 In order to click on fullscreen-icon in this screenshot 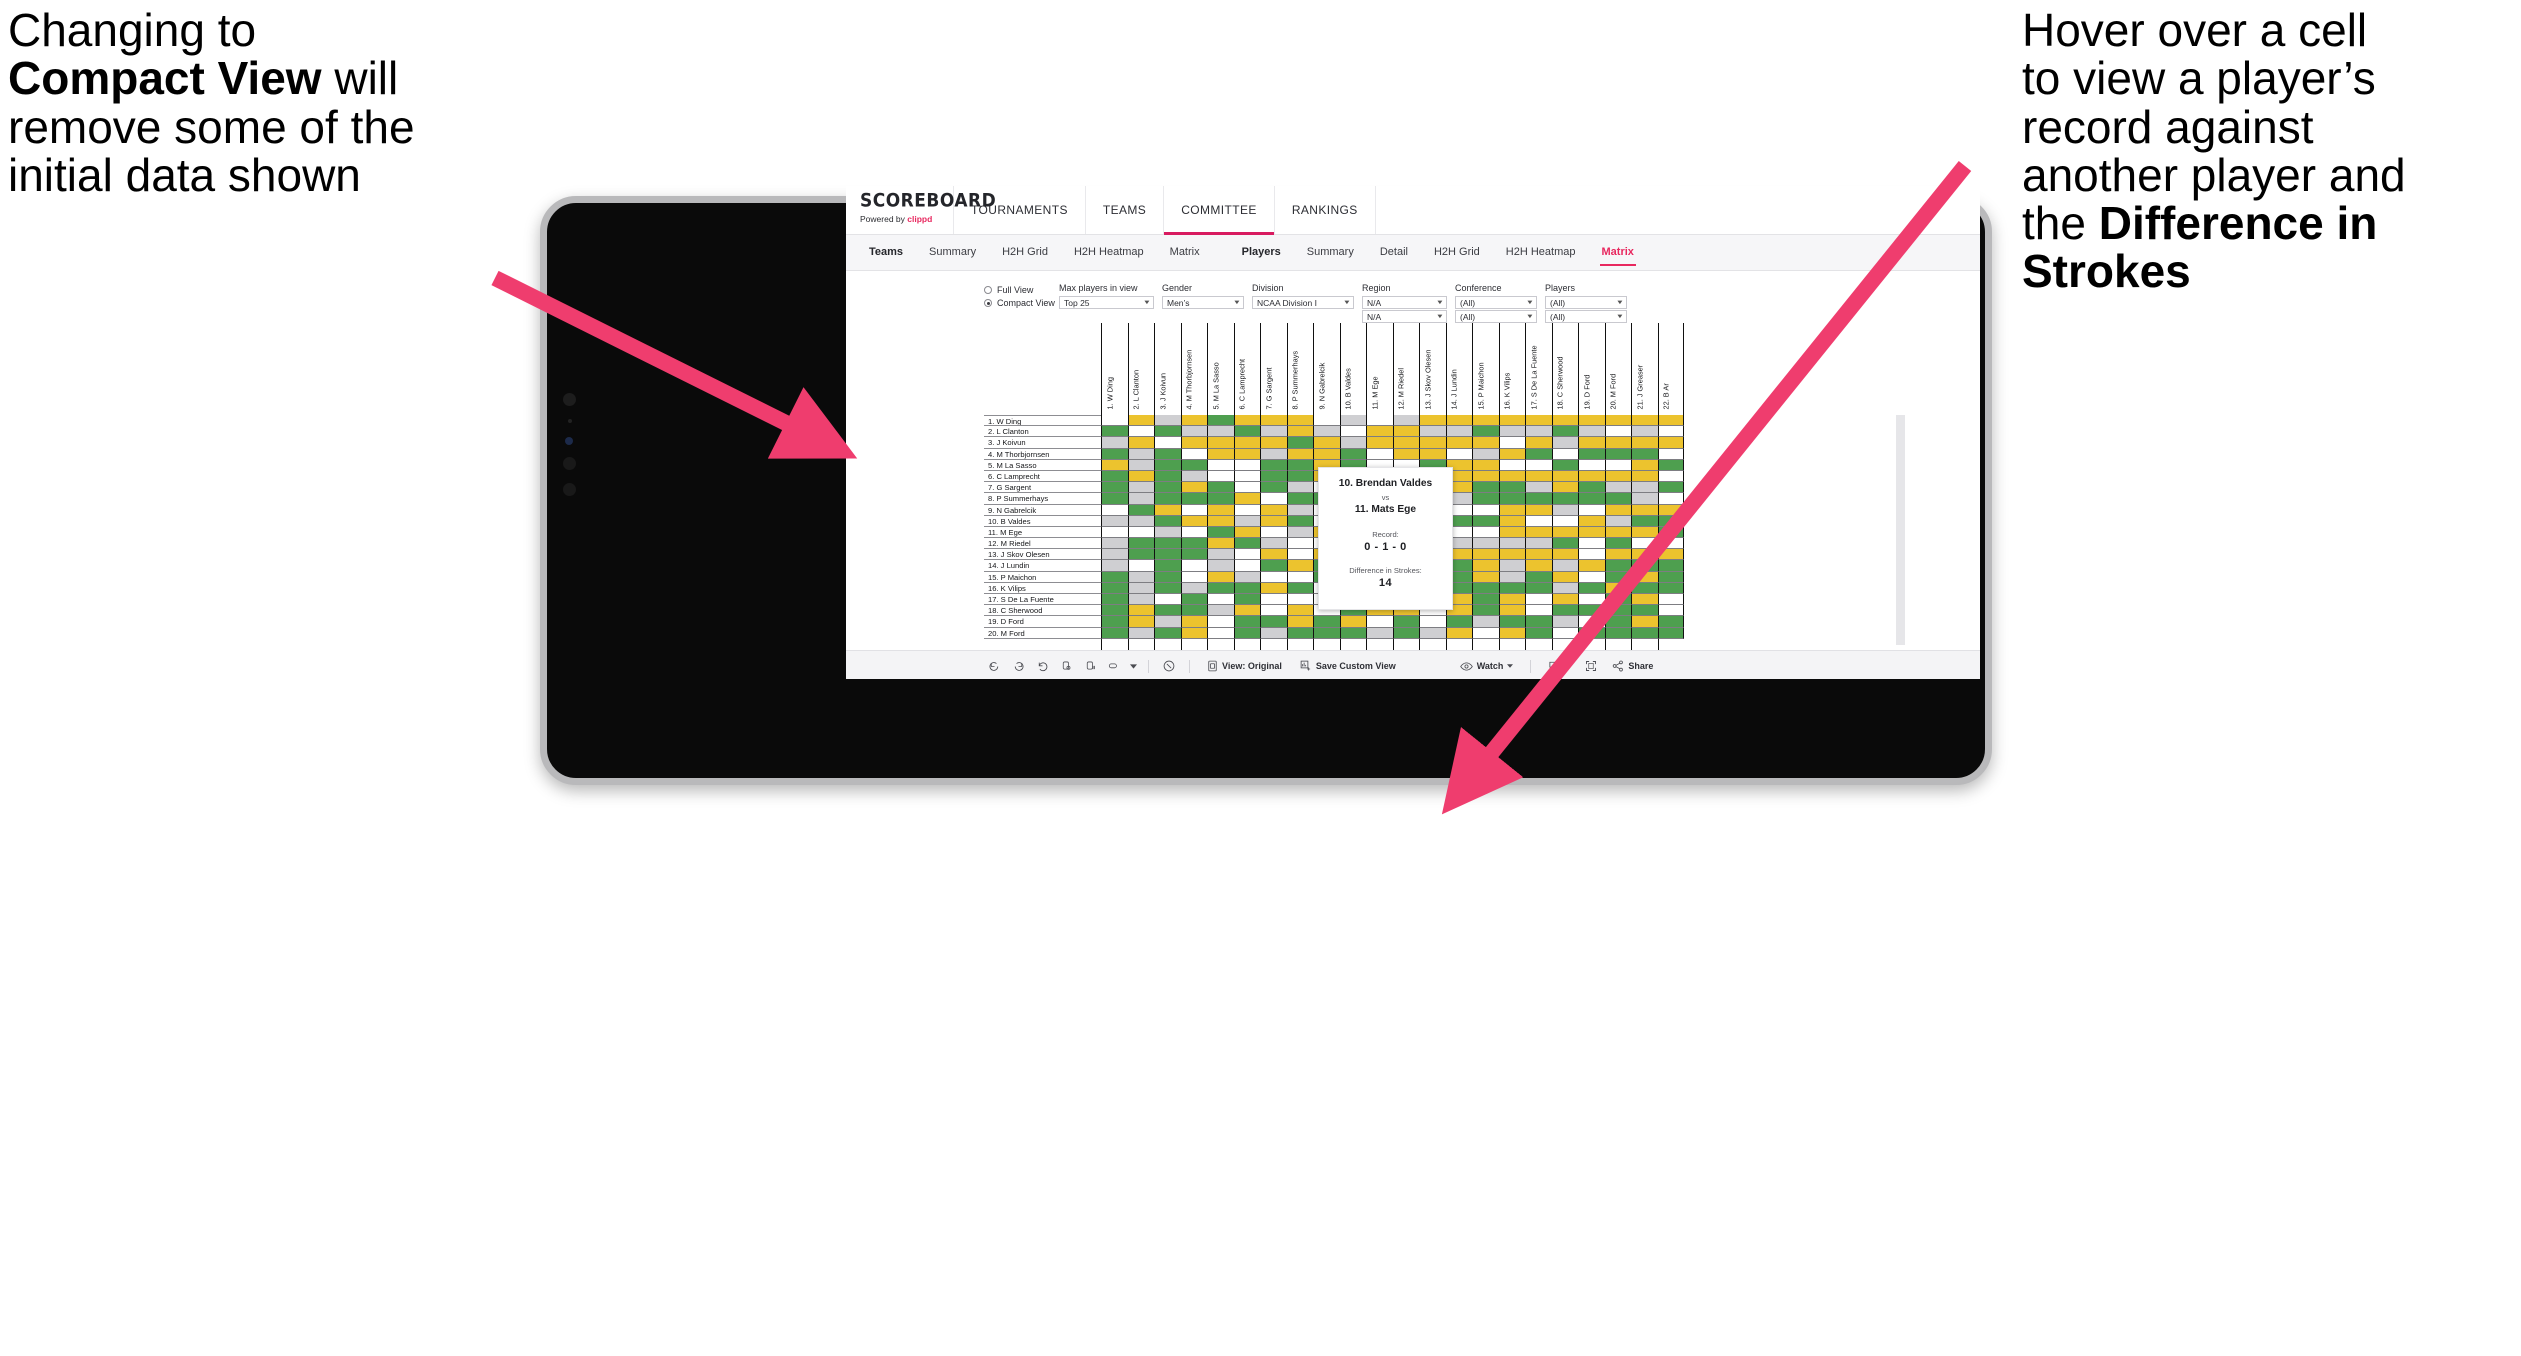, I will do `click(1591, 665)`.